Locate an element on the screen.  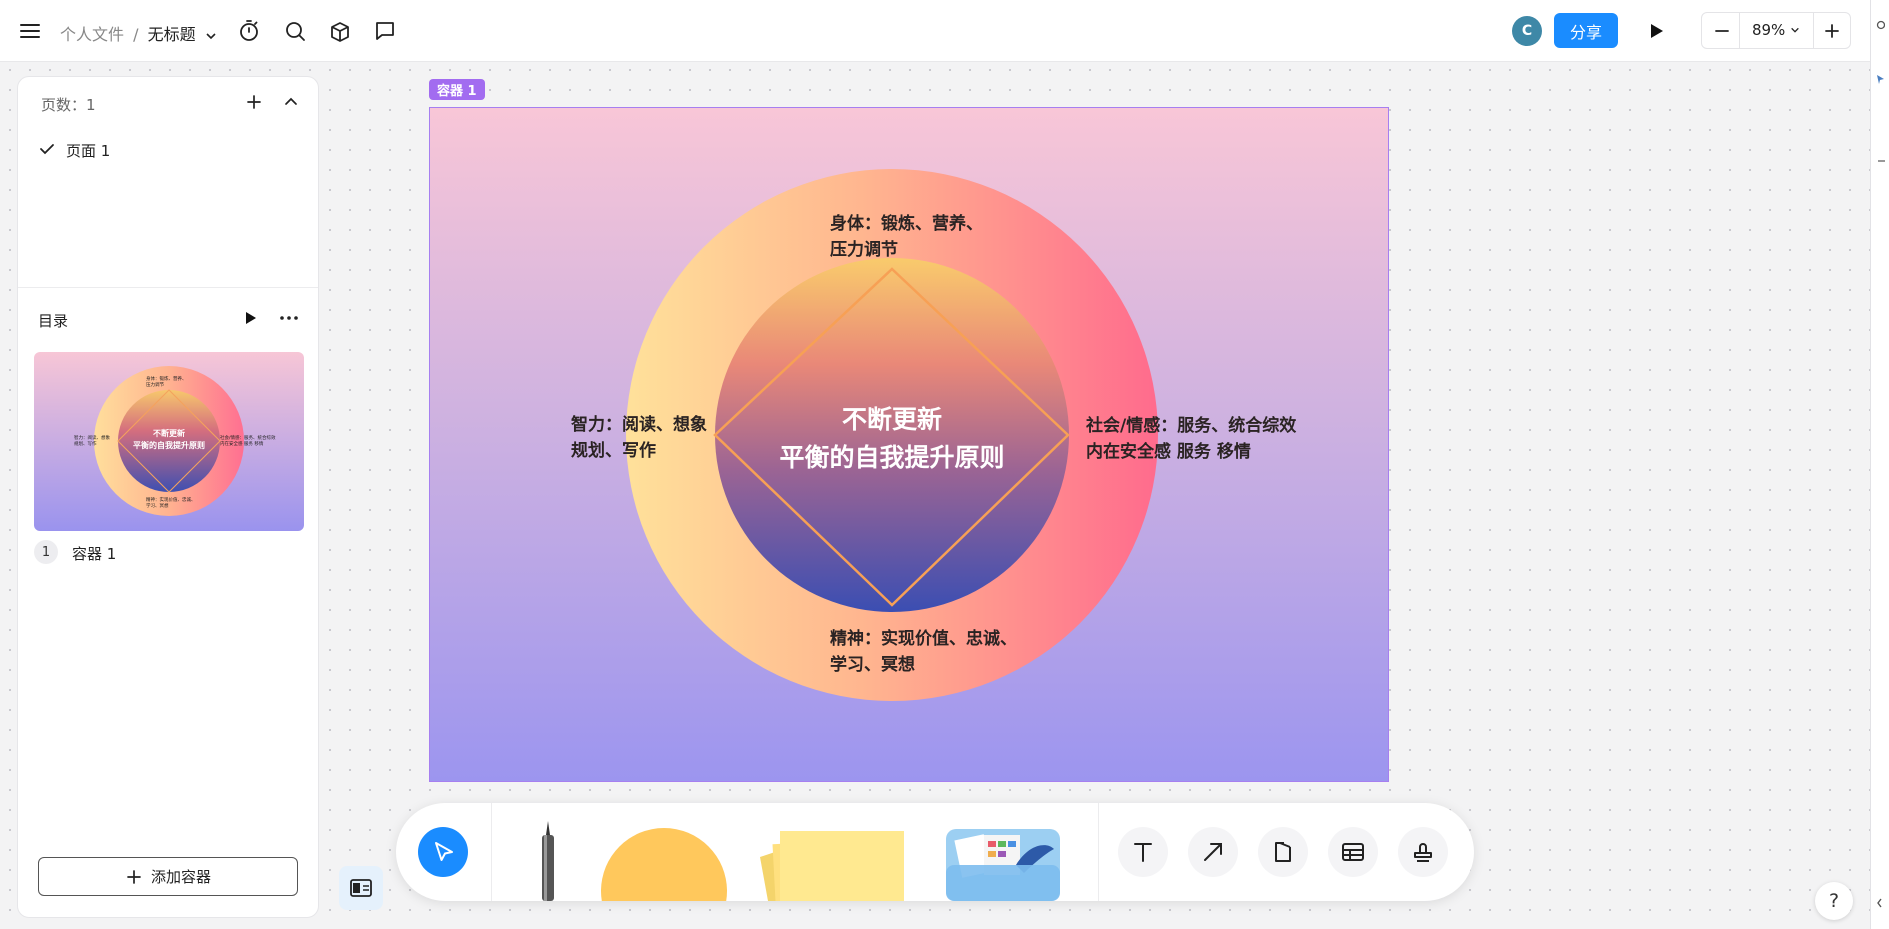
container-label: 容器 1 is located at coordinates (94, 554).